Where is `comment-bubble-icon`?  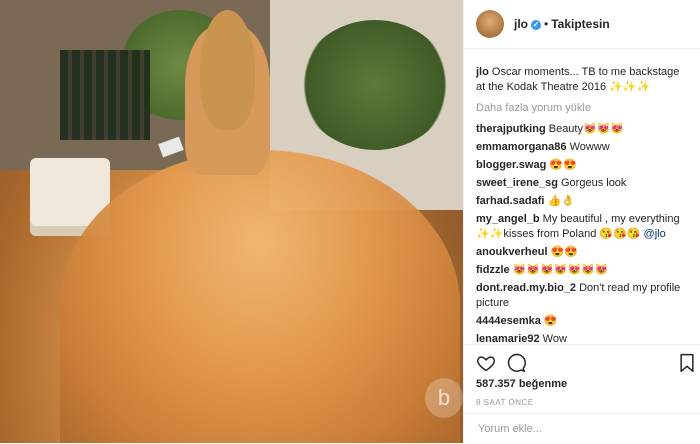
comment-bubble-icon is located at coordinates (516, 363).